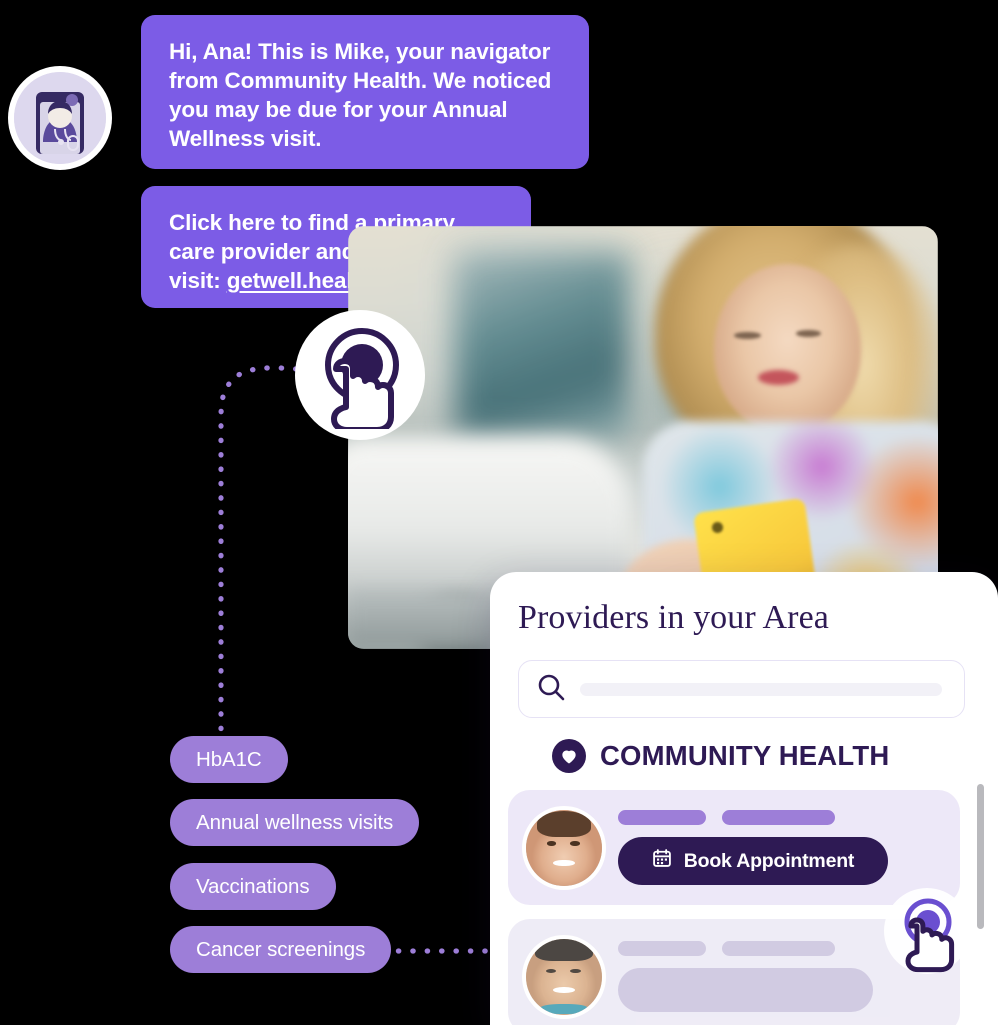 The width and height of the screenshot is (998, 1025). I want to click on heart-icon, so click(569, 756).